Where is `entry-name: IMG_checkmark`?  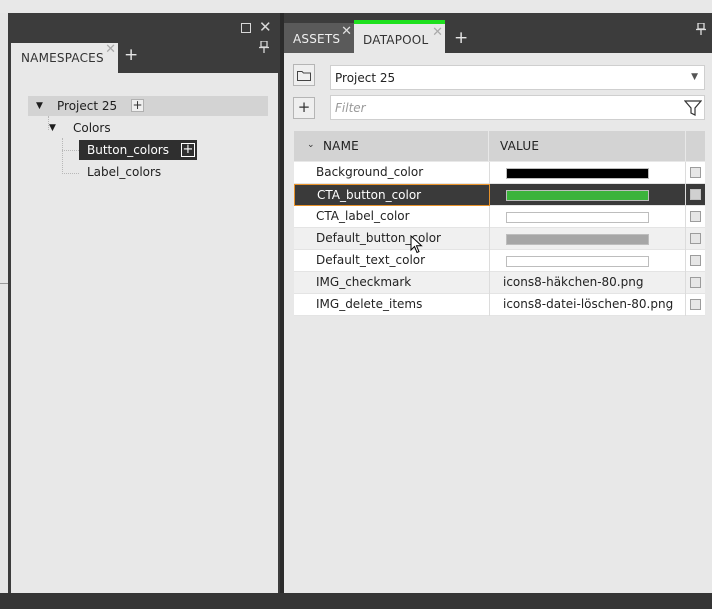
entry-name: IMG_checkmark is located at coordinates (364, 282).